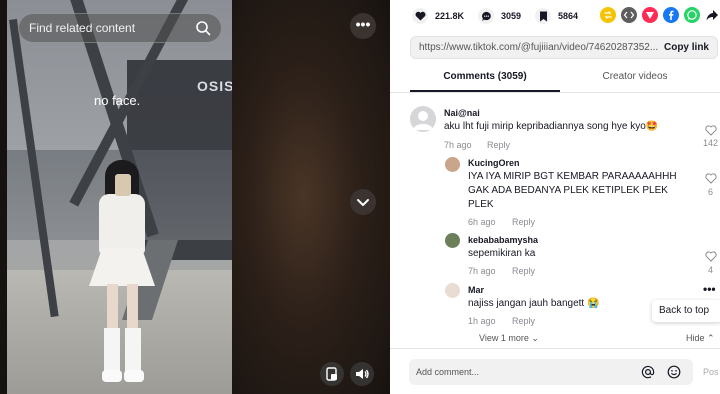 The height and width of the screenshot is (394, 720). What do you see at coordinates (543, 16) in the screenshot?
I see `bookmark-icon` at bounding box center [543, 16].